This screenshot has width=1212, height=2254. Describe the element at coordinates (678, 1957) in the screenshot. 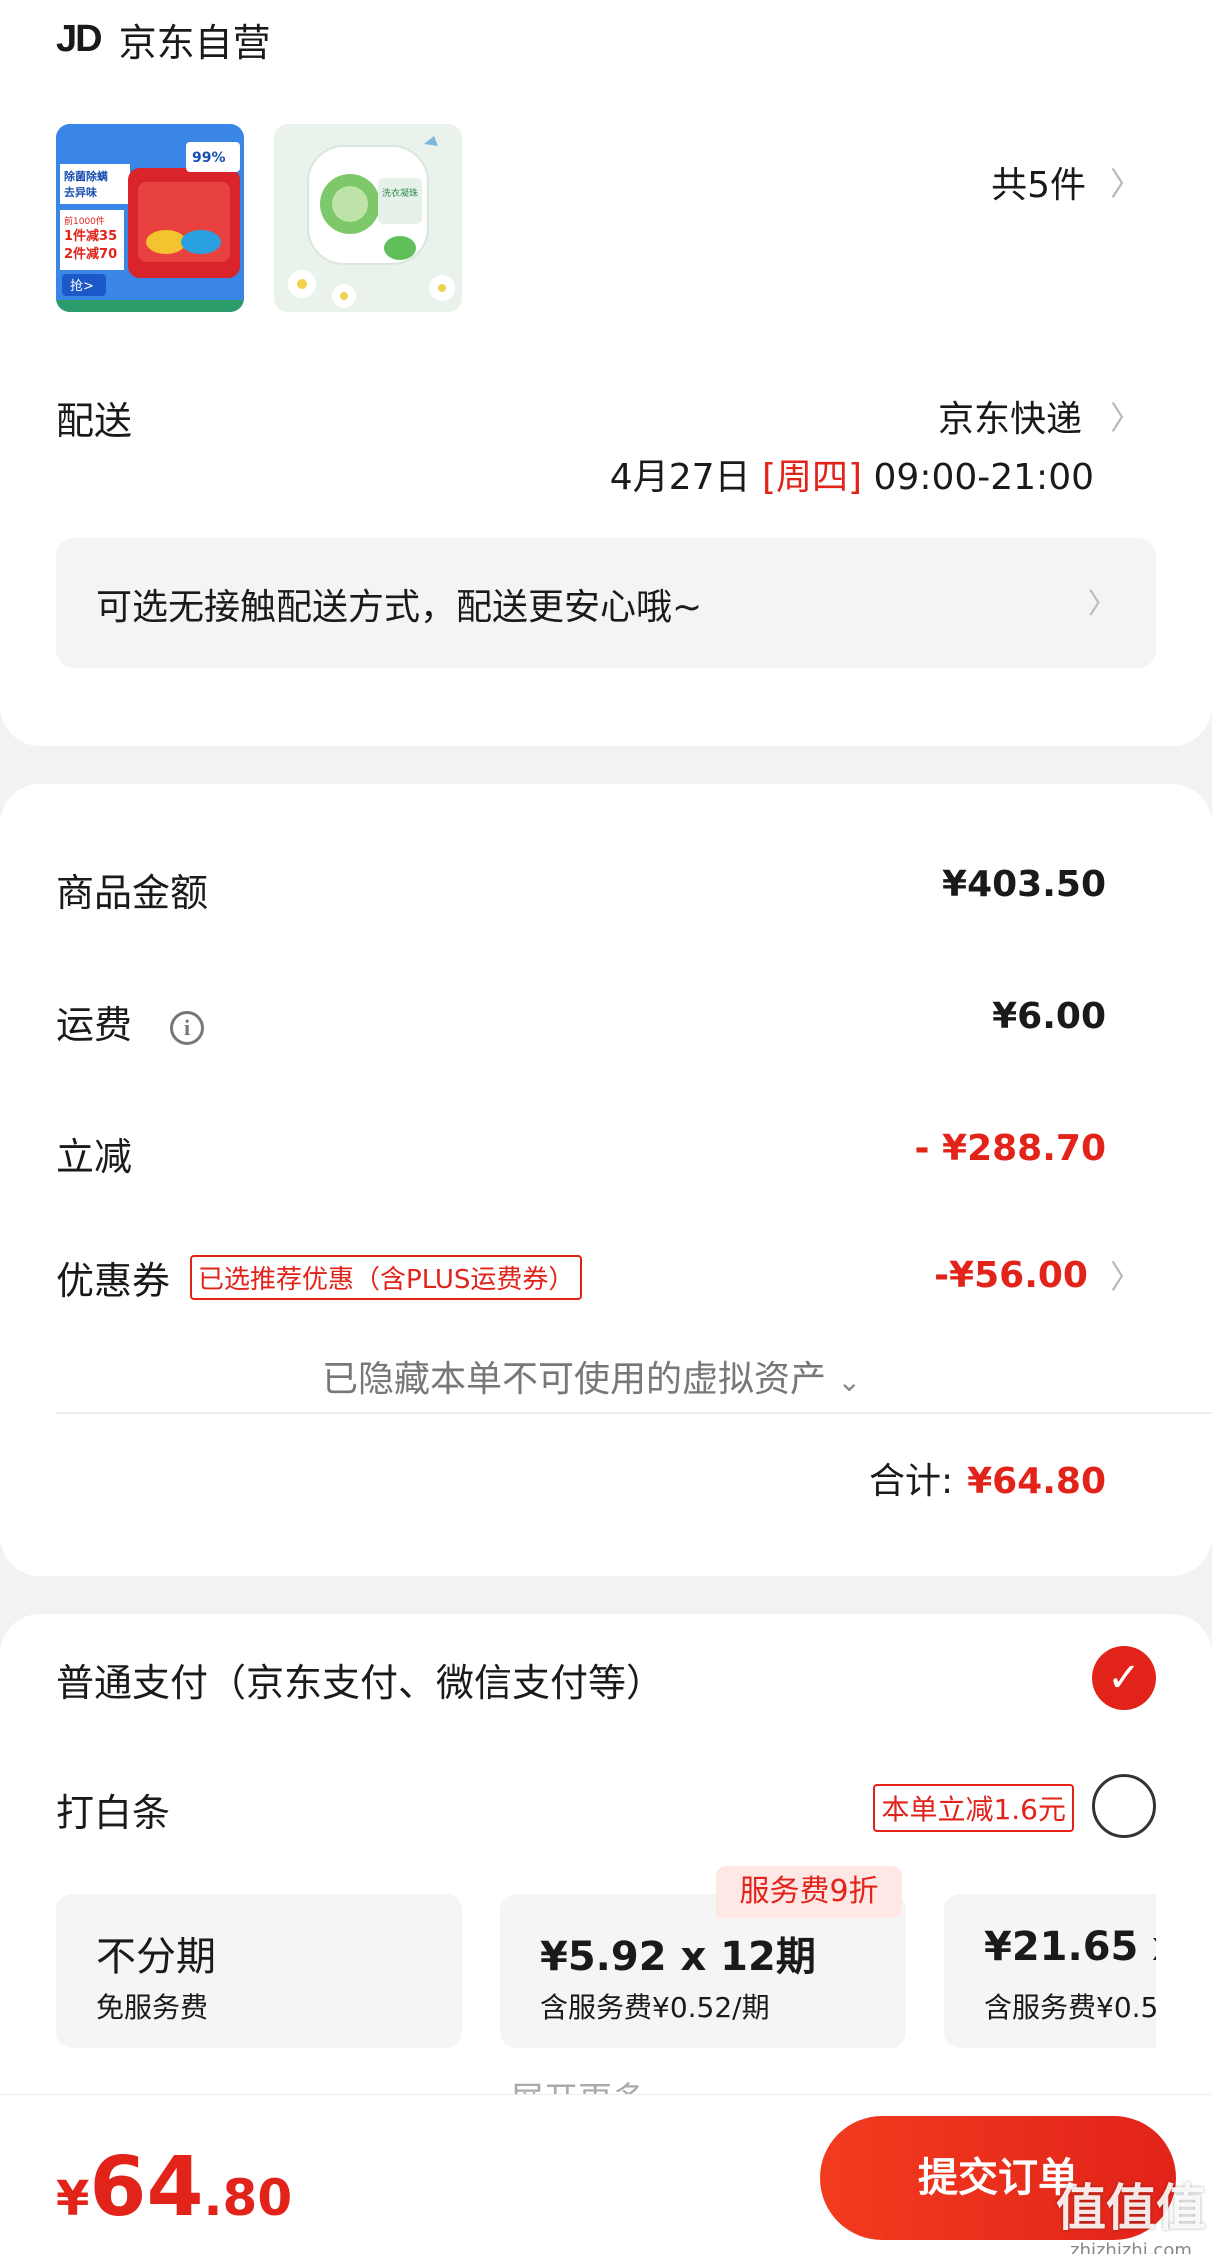

I see `installment-title: ¥5.92 x 12期` at that location.